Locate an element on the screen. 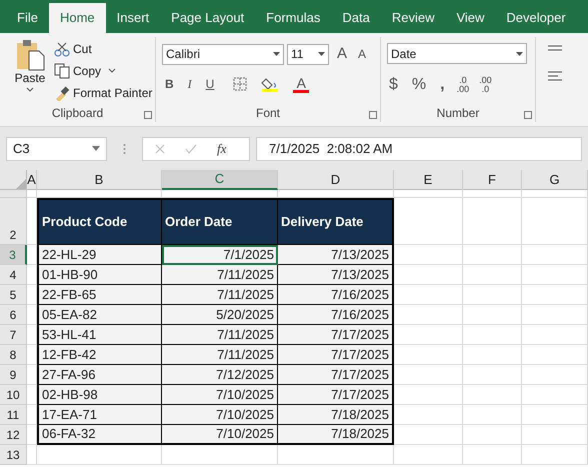  comma-button: , is located at coordinates (442, 85).